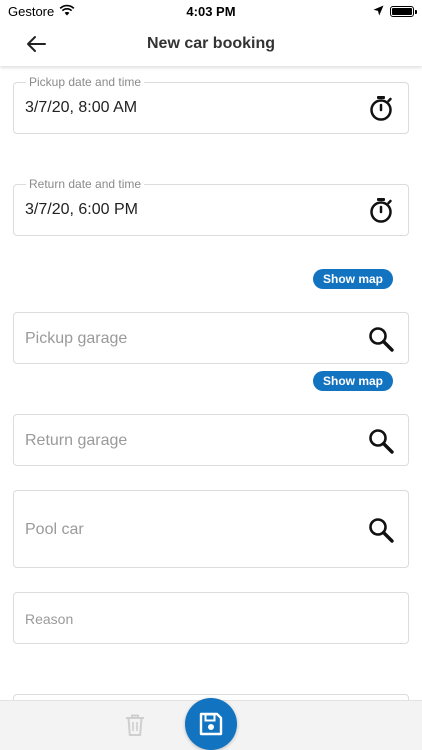 The width and height of the screenshot is (422, 750). What do you see at coordinates (81, 209) in the screenshot?
I see `return-datetime-value: 3/7/20, 6:00 PM` at bounding box center [81, 209].